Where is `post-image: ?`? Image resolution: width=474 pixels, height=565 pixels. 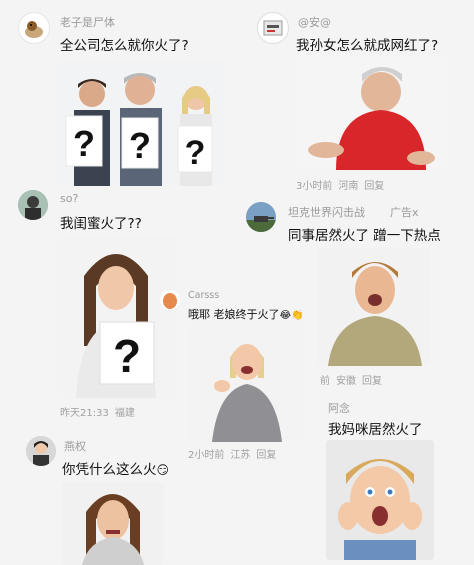
post-image: ? is located at coordinates (118, 317).